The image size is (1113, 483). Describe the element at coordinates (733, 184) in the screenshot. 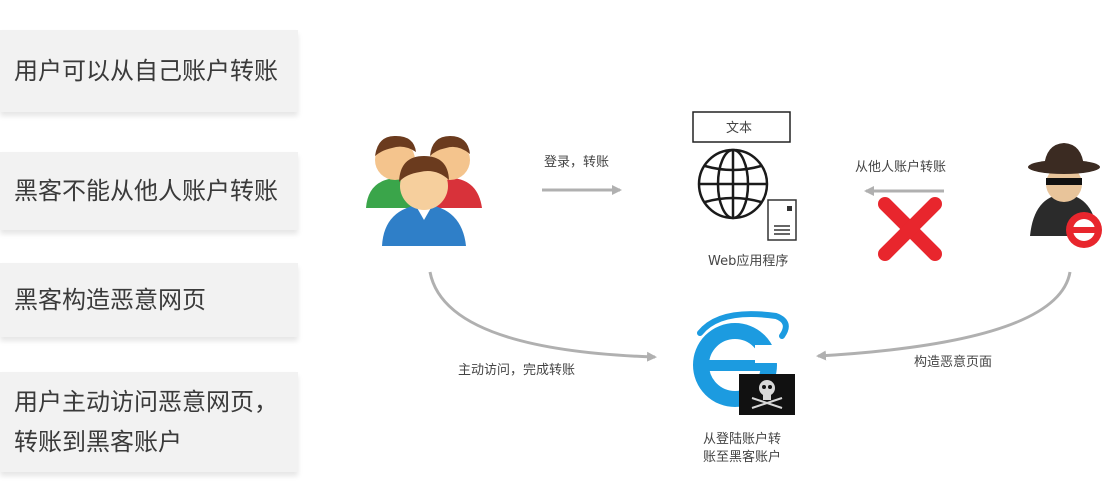

I see `globe-icon` at that location.